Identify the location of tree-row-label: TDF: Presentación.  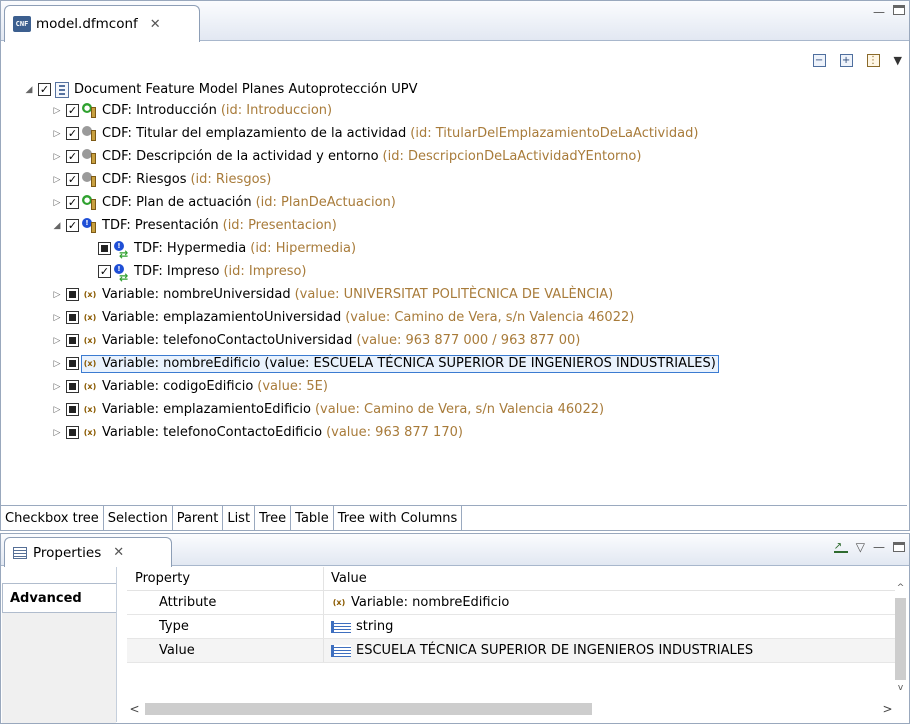
(160, 225).